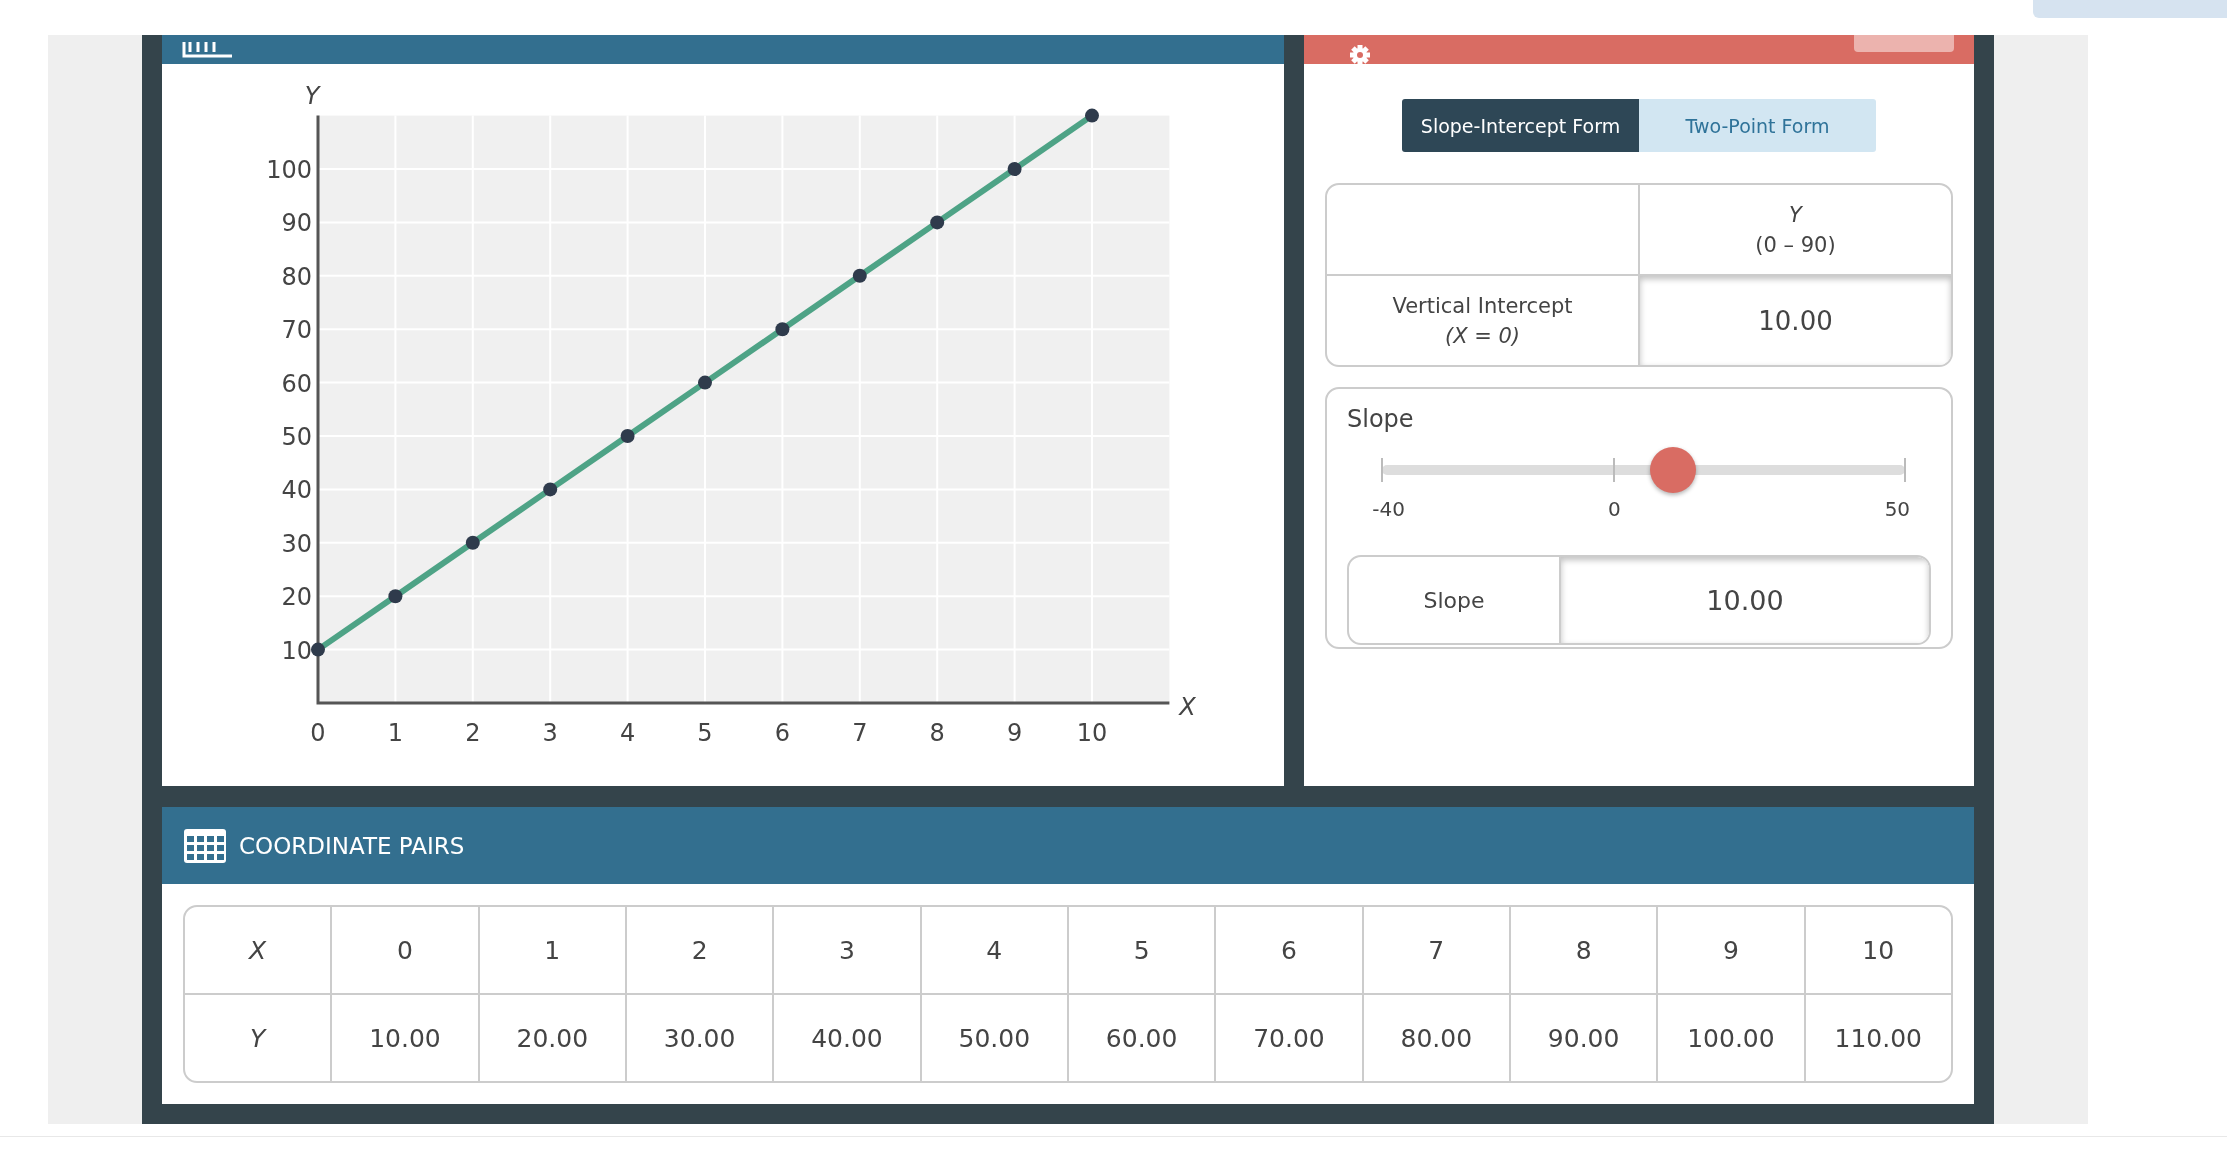  What do you see at coordinates (1388, 509) in the screenshot?
I see `slider-tick-label: -40` at bounding box center [1388, 509].